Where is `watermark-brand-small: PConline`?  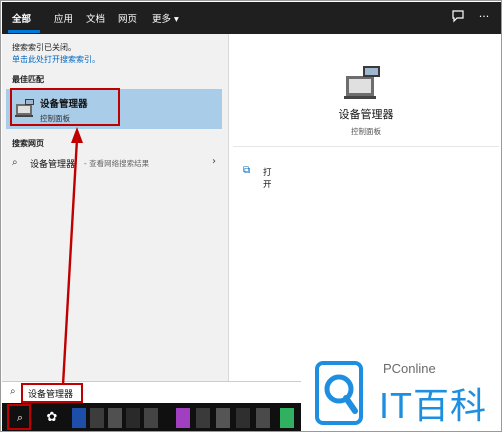
watermark-brand-small: PConline is located at coordinates (409, 368).